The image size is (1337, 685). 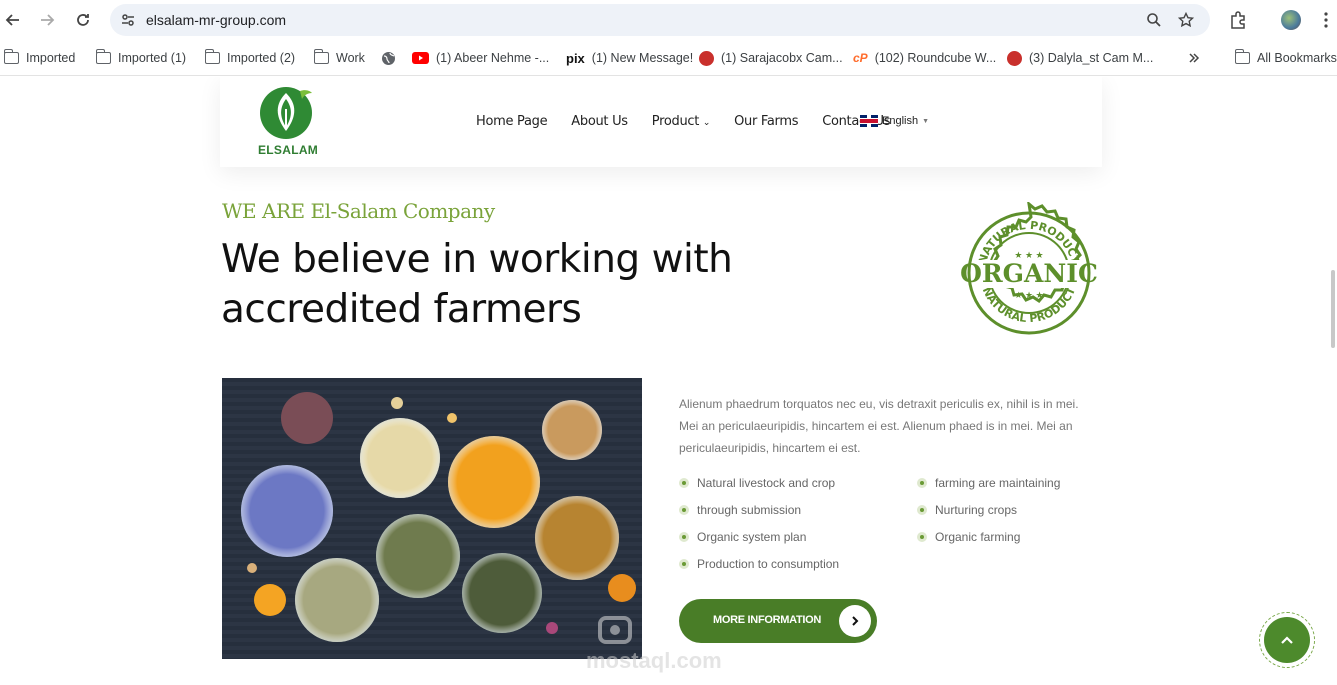 What do you see at coordinates (1194, 58) in the screenshot?
I see `more-bookmarks-icon` at bounding box center [1194, 58].